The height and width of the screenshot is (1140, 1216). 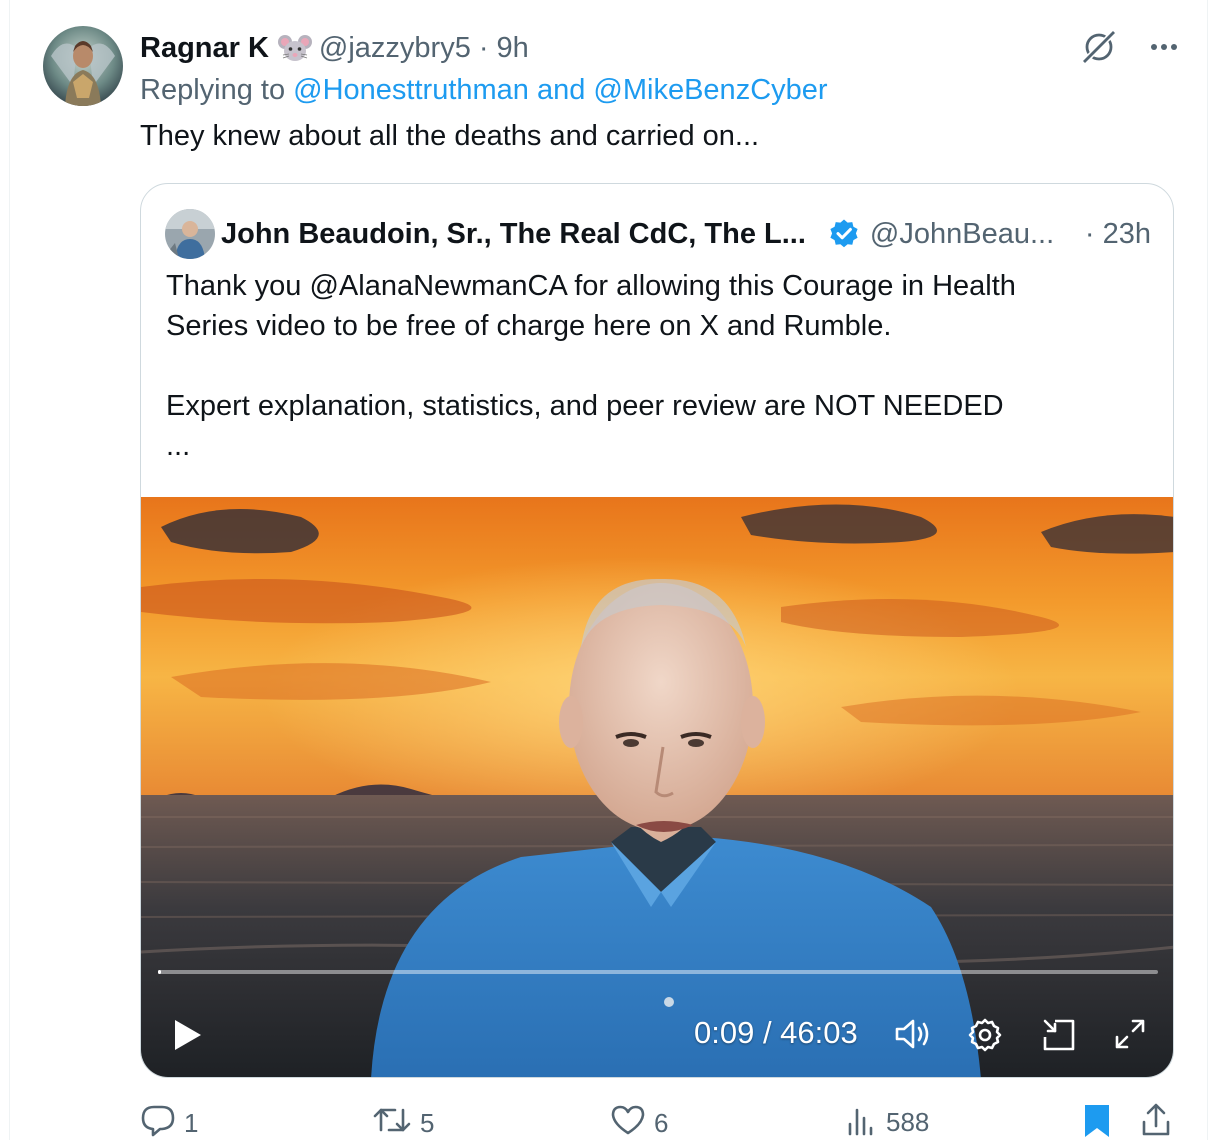 What do you see at coordinates (191, 1123) in the screenshot?
I see `reply-count: 1` at bounding box center [191, 1123].